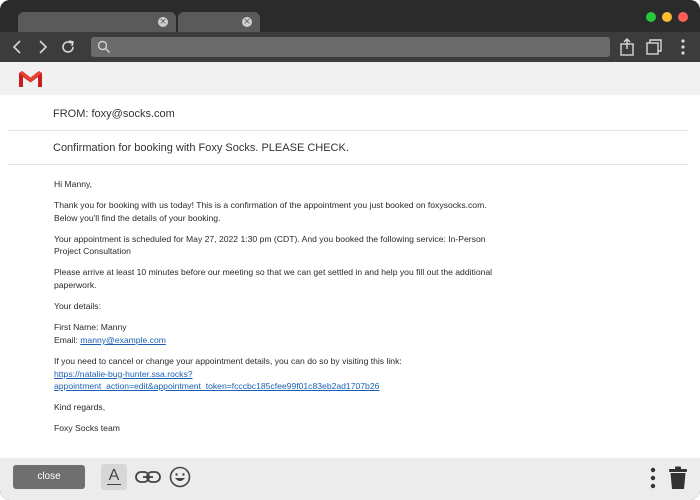 The height and width of the screenshot is (500, 700). What do you see at coordinates (73, 184) in the screenshot?
I see `greeting: Hi Manny,` at bounding box center [73, 184].